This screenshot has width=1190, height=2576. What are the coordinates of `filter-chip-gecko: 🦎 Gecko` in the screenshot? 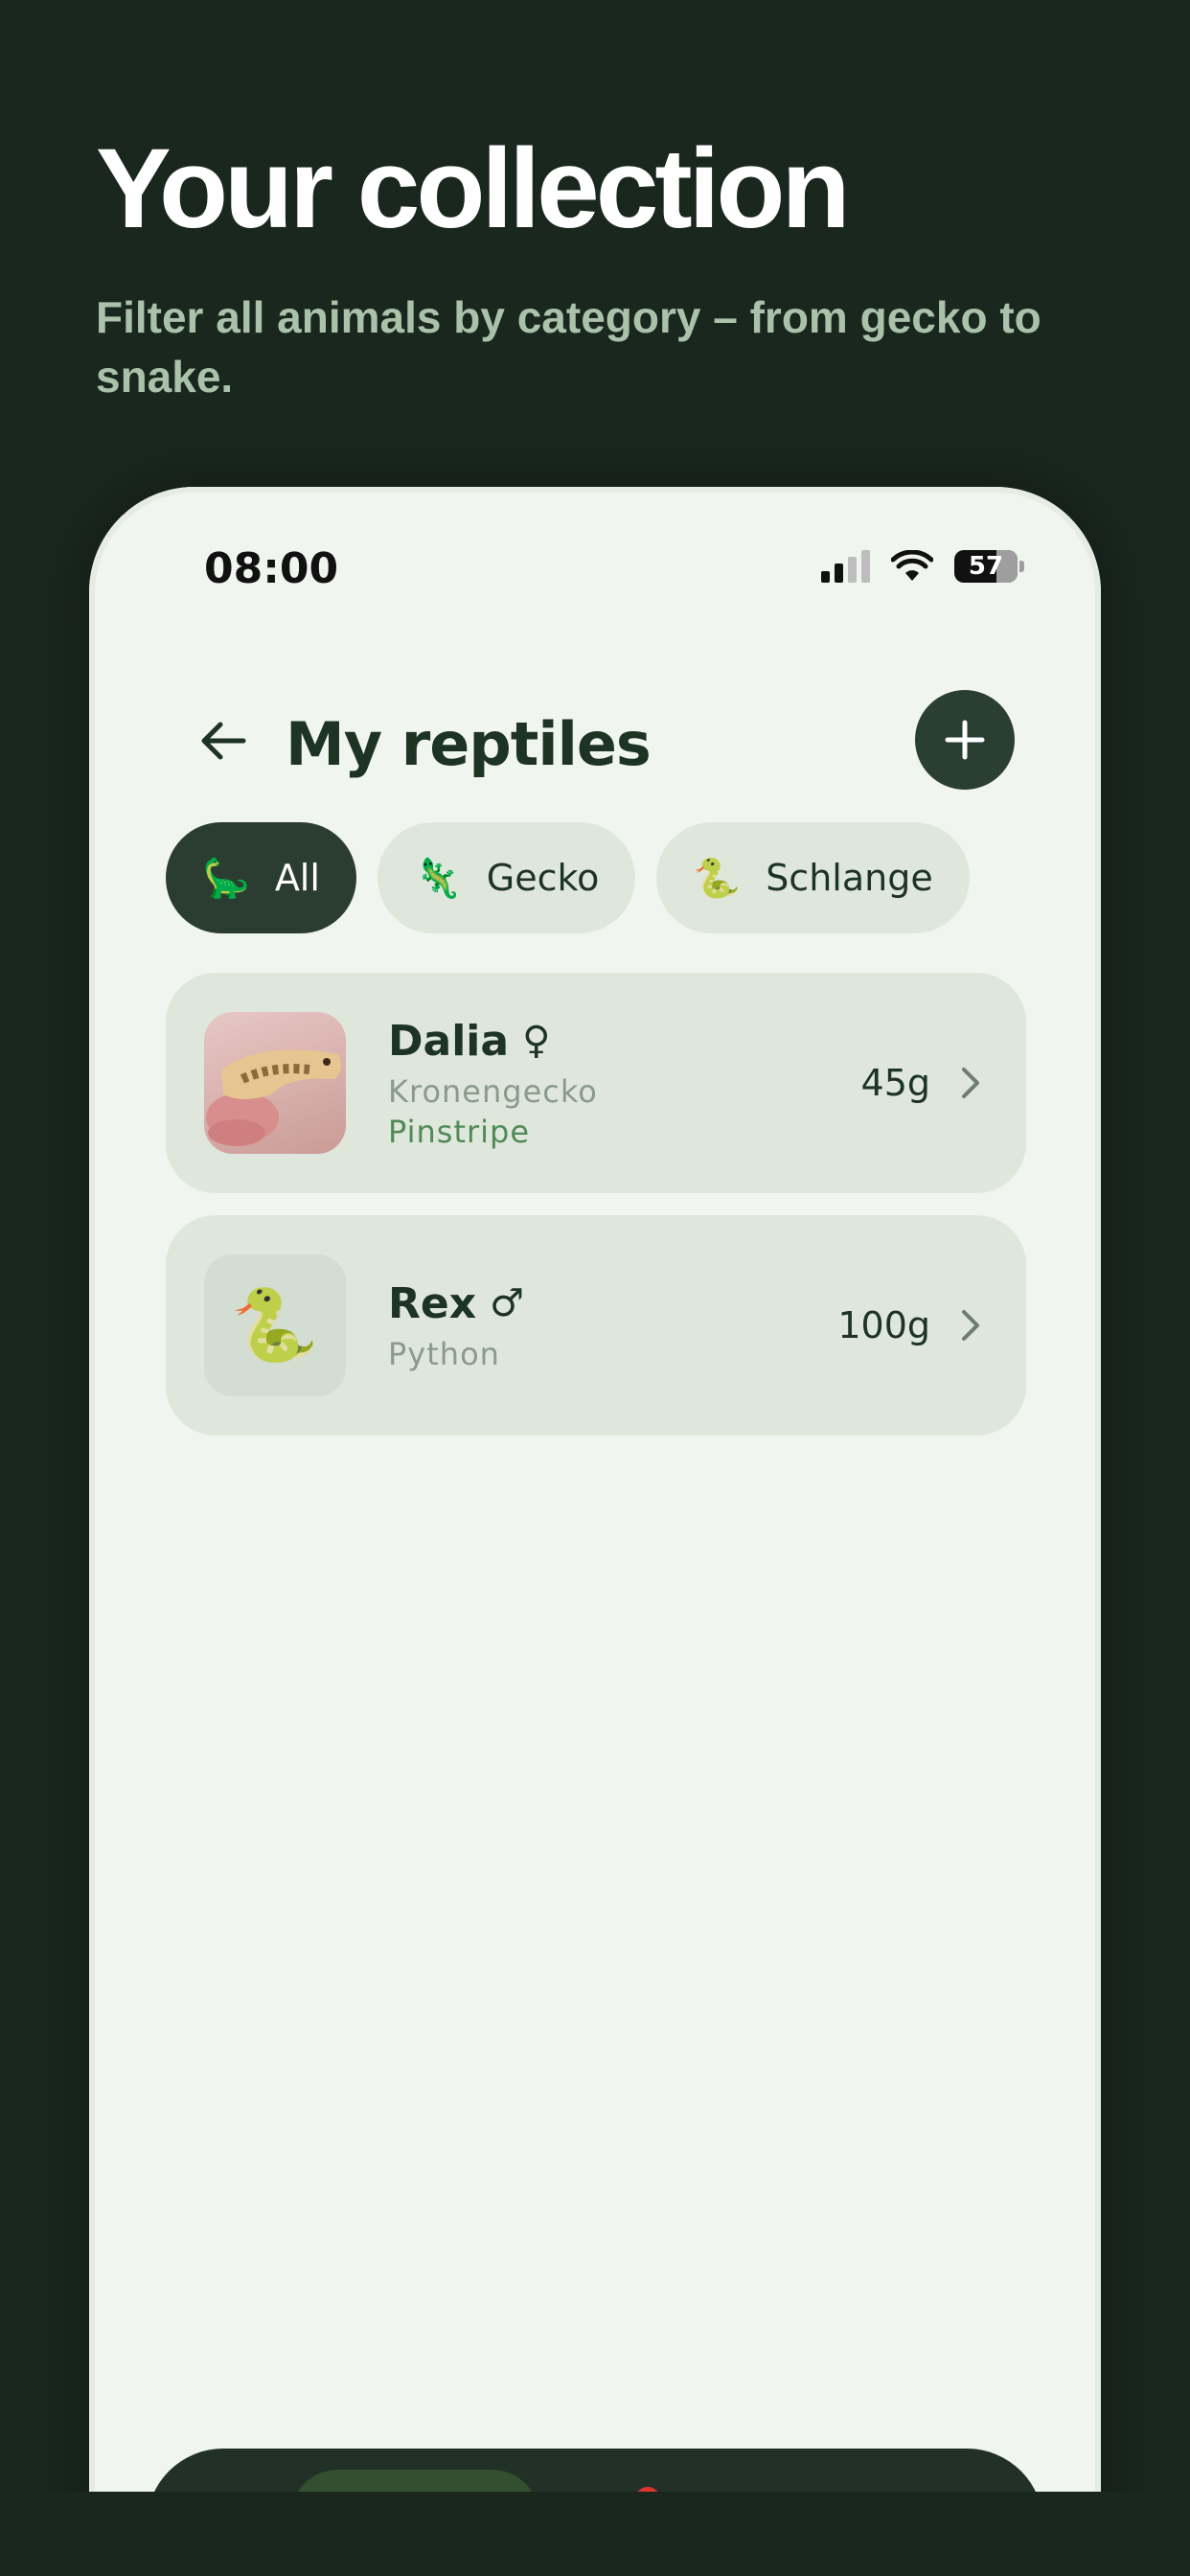 It's located at (507, 877).